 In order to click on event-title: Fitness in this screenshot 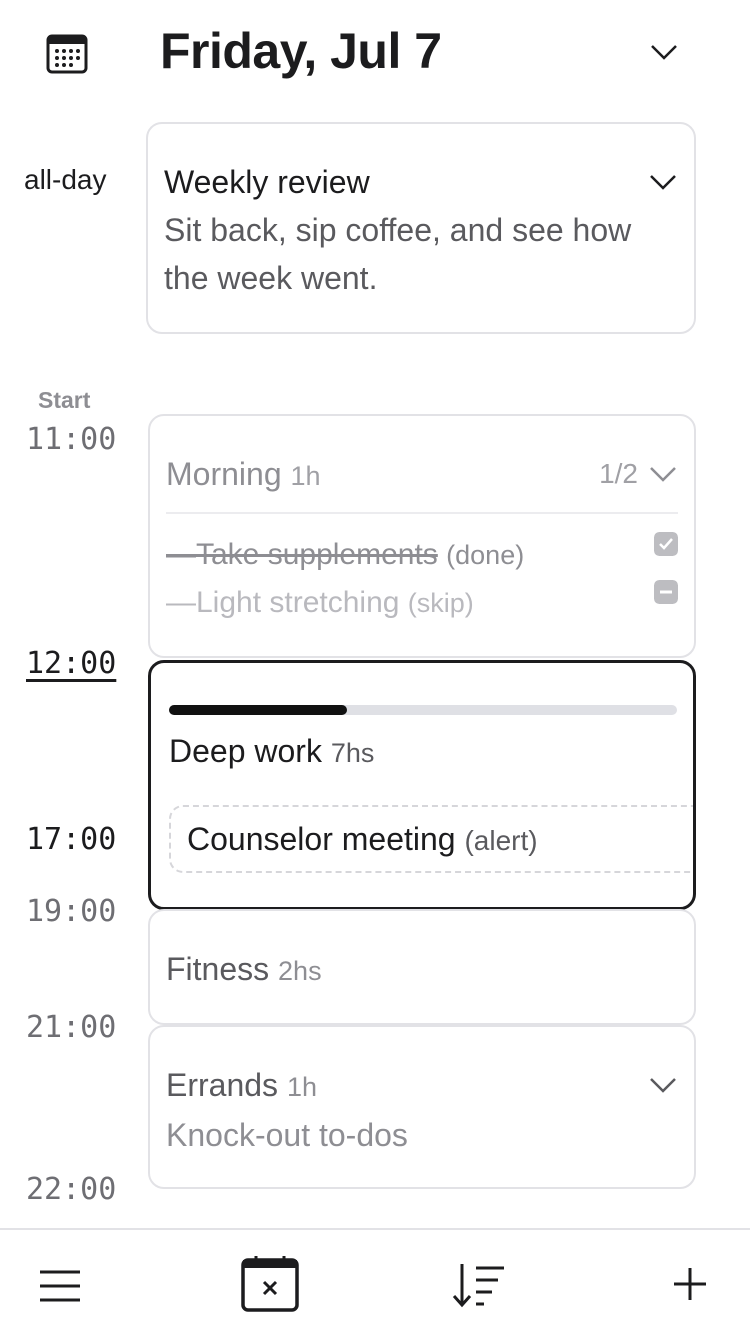, I will do `click(218, 969)`.